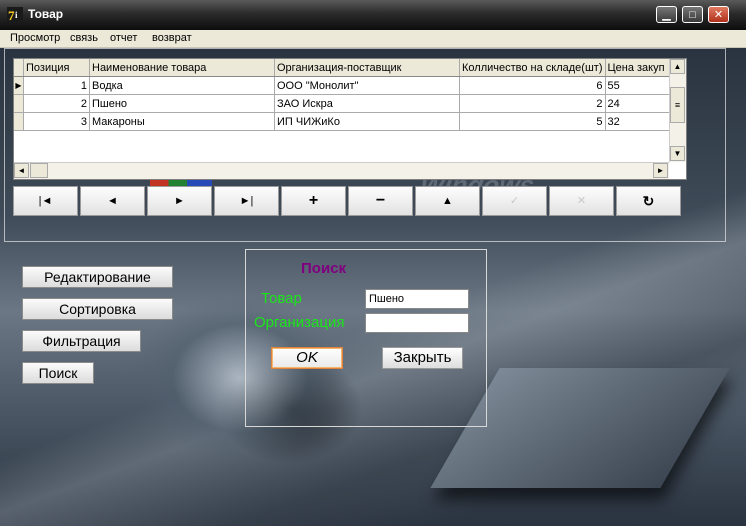 The width and height of the screenshot is (746, 526). What do you see at coordinates (692, 14) in the screenshot?
I see `maximize-button: □` at bounding box center [692, 14].